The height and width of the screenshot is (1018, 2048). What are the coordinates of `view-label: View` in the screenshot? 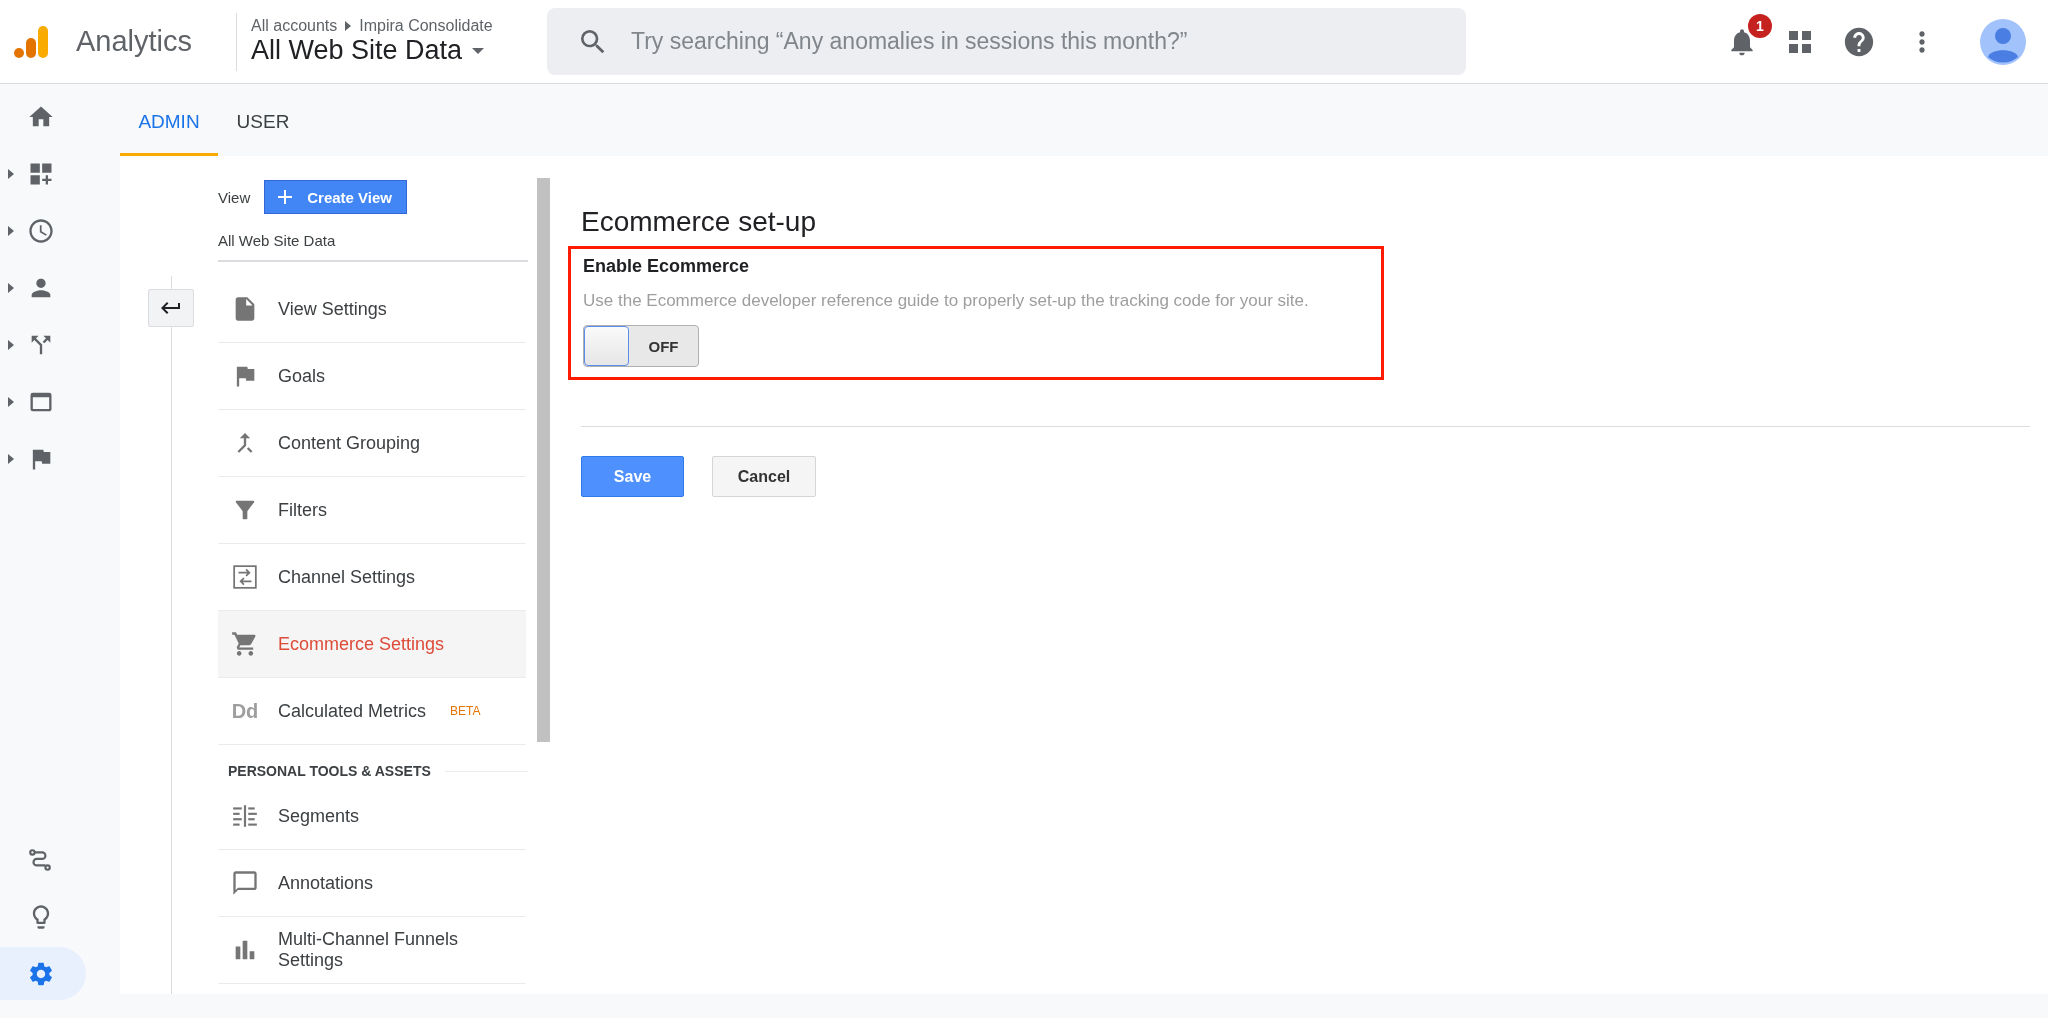 It's located at (234, 197).